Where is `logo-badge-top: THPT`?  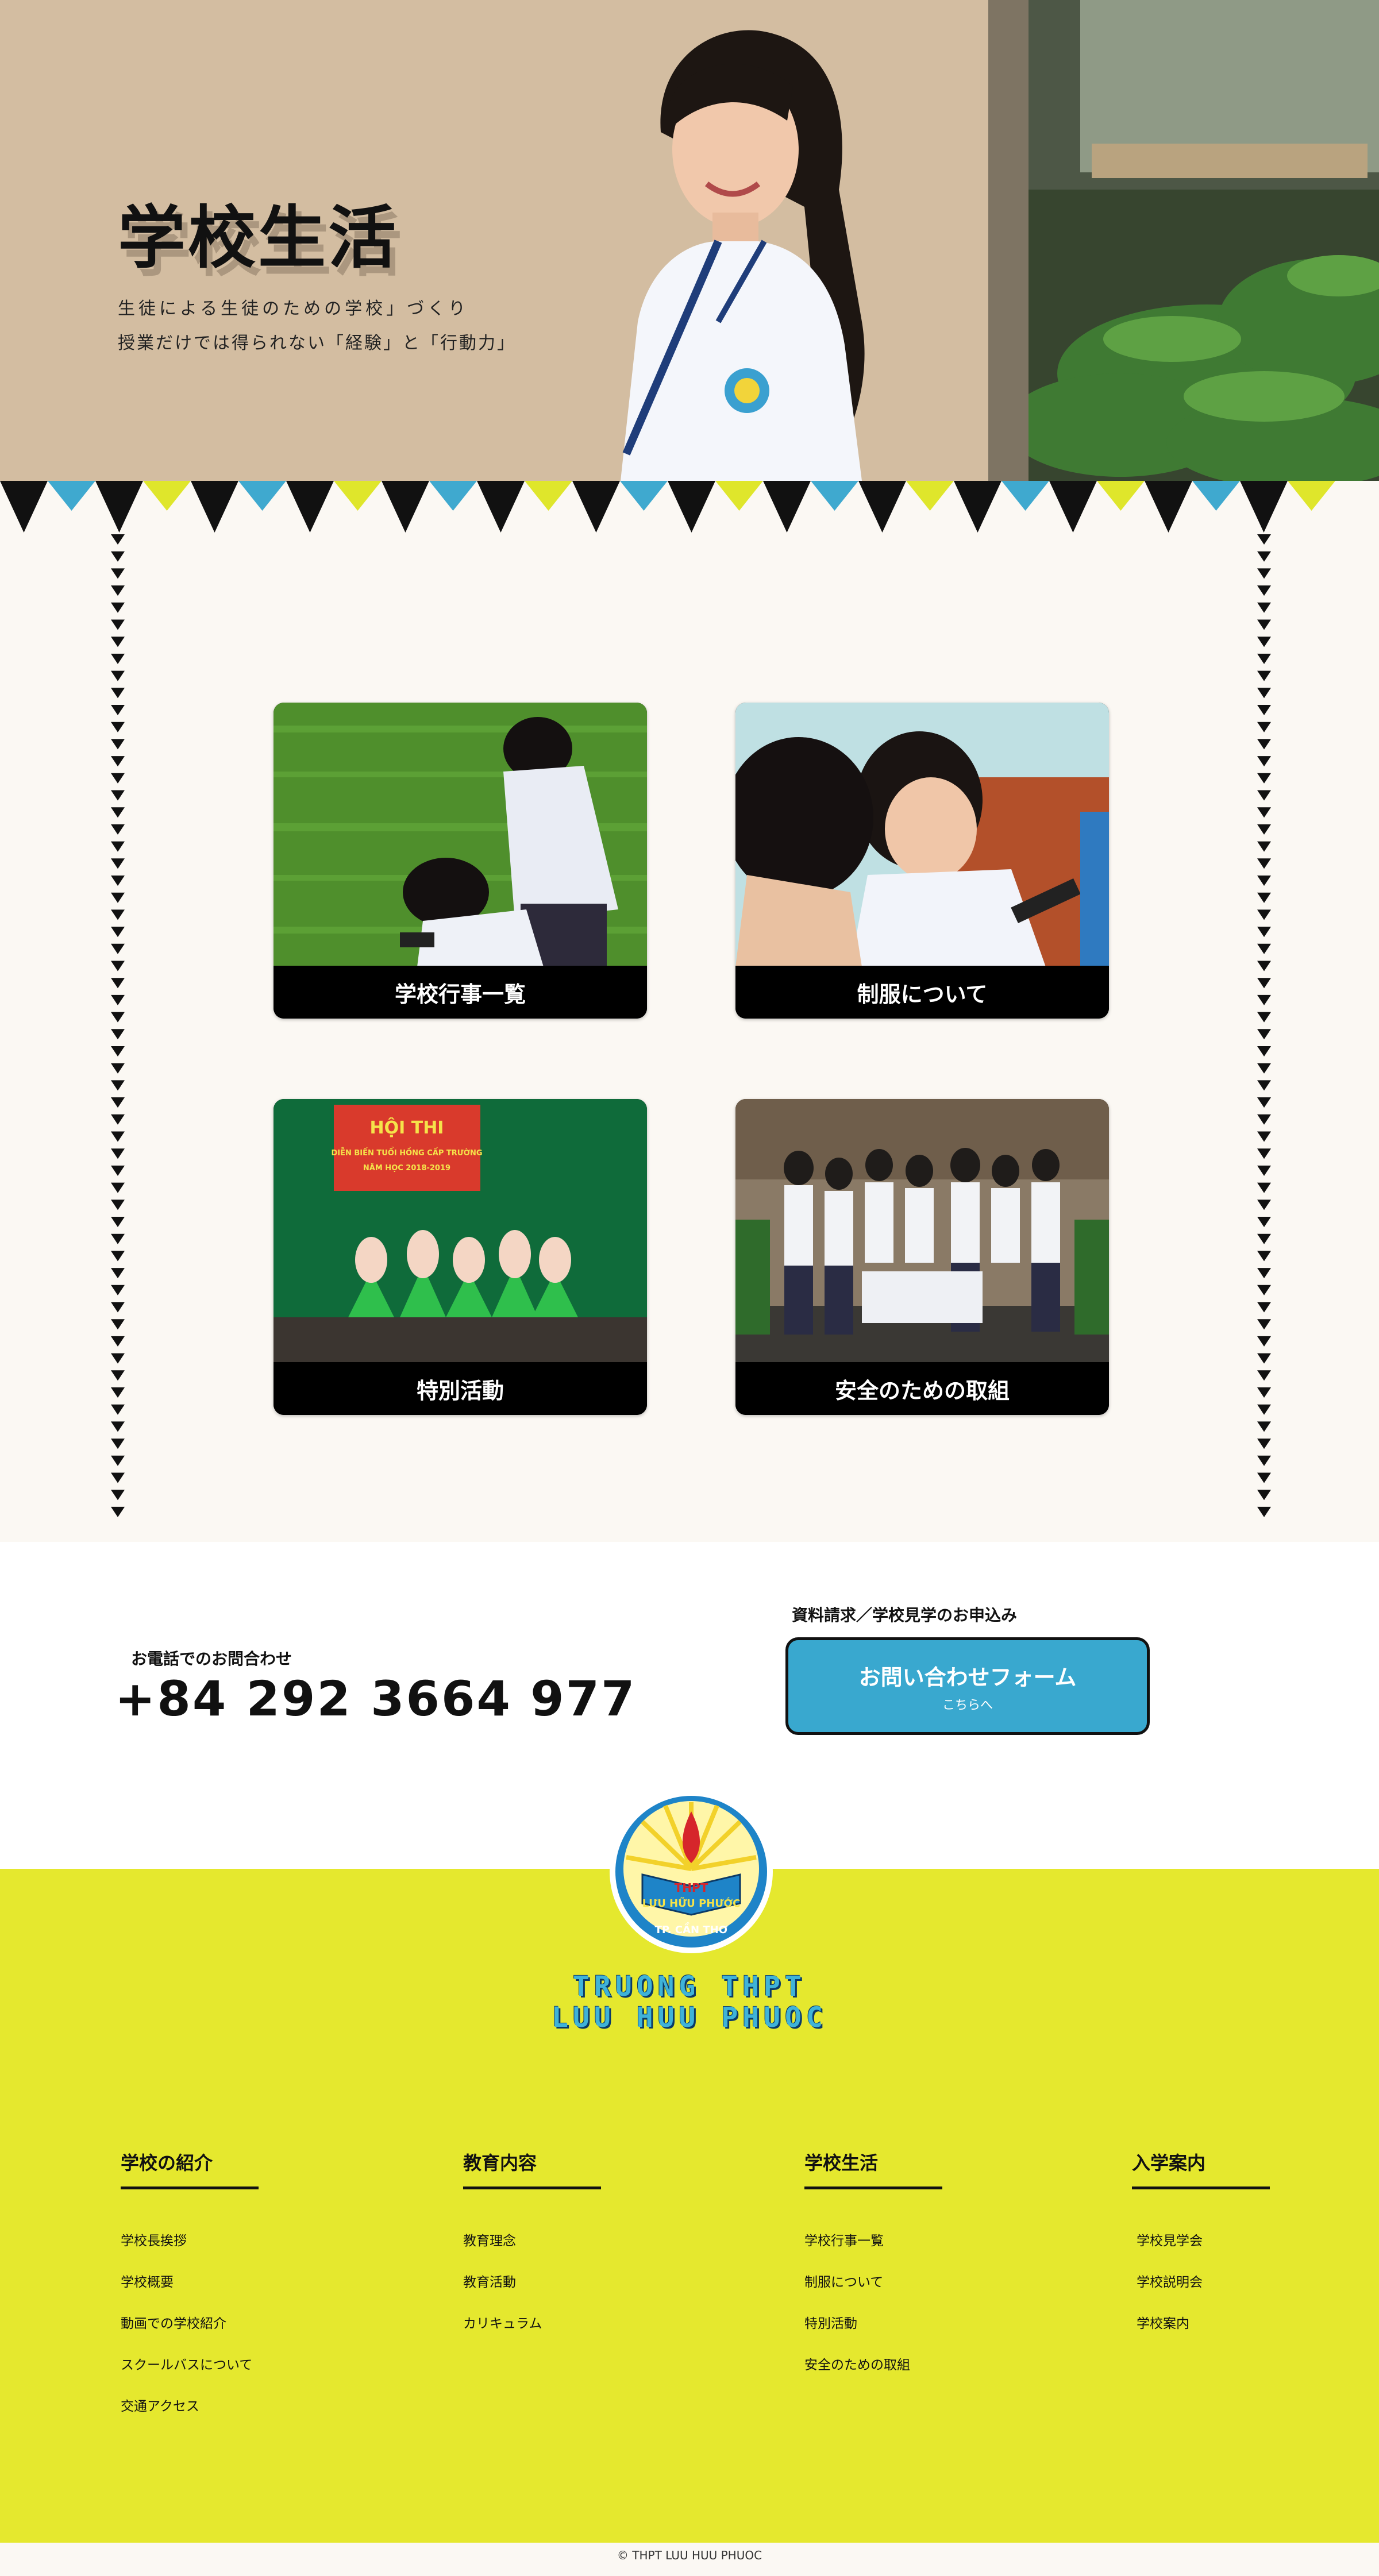
logo-badge-top: THPT is located at coordinates (691, 1888).